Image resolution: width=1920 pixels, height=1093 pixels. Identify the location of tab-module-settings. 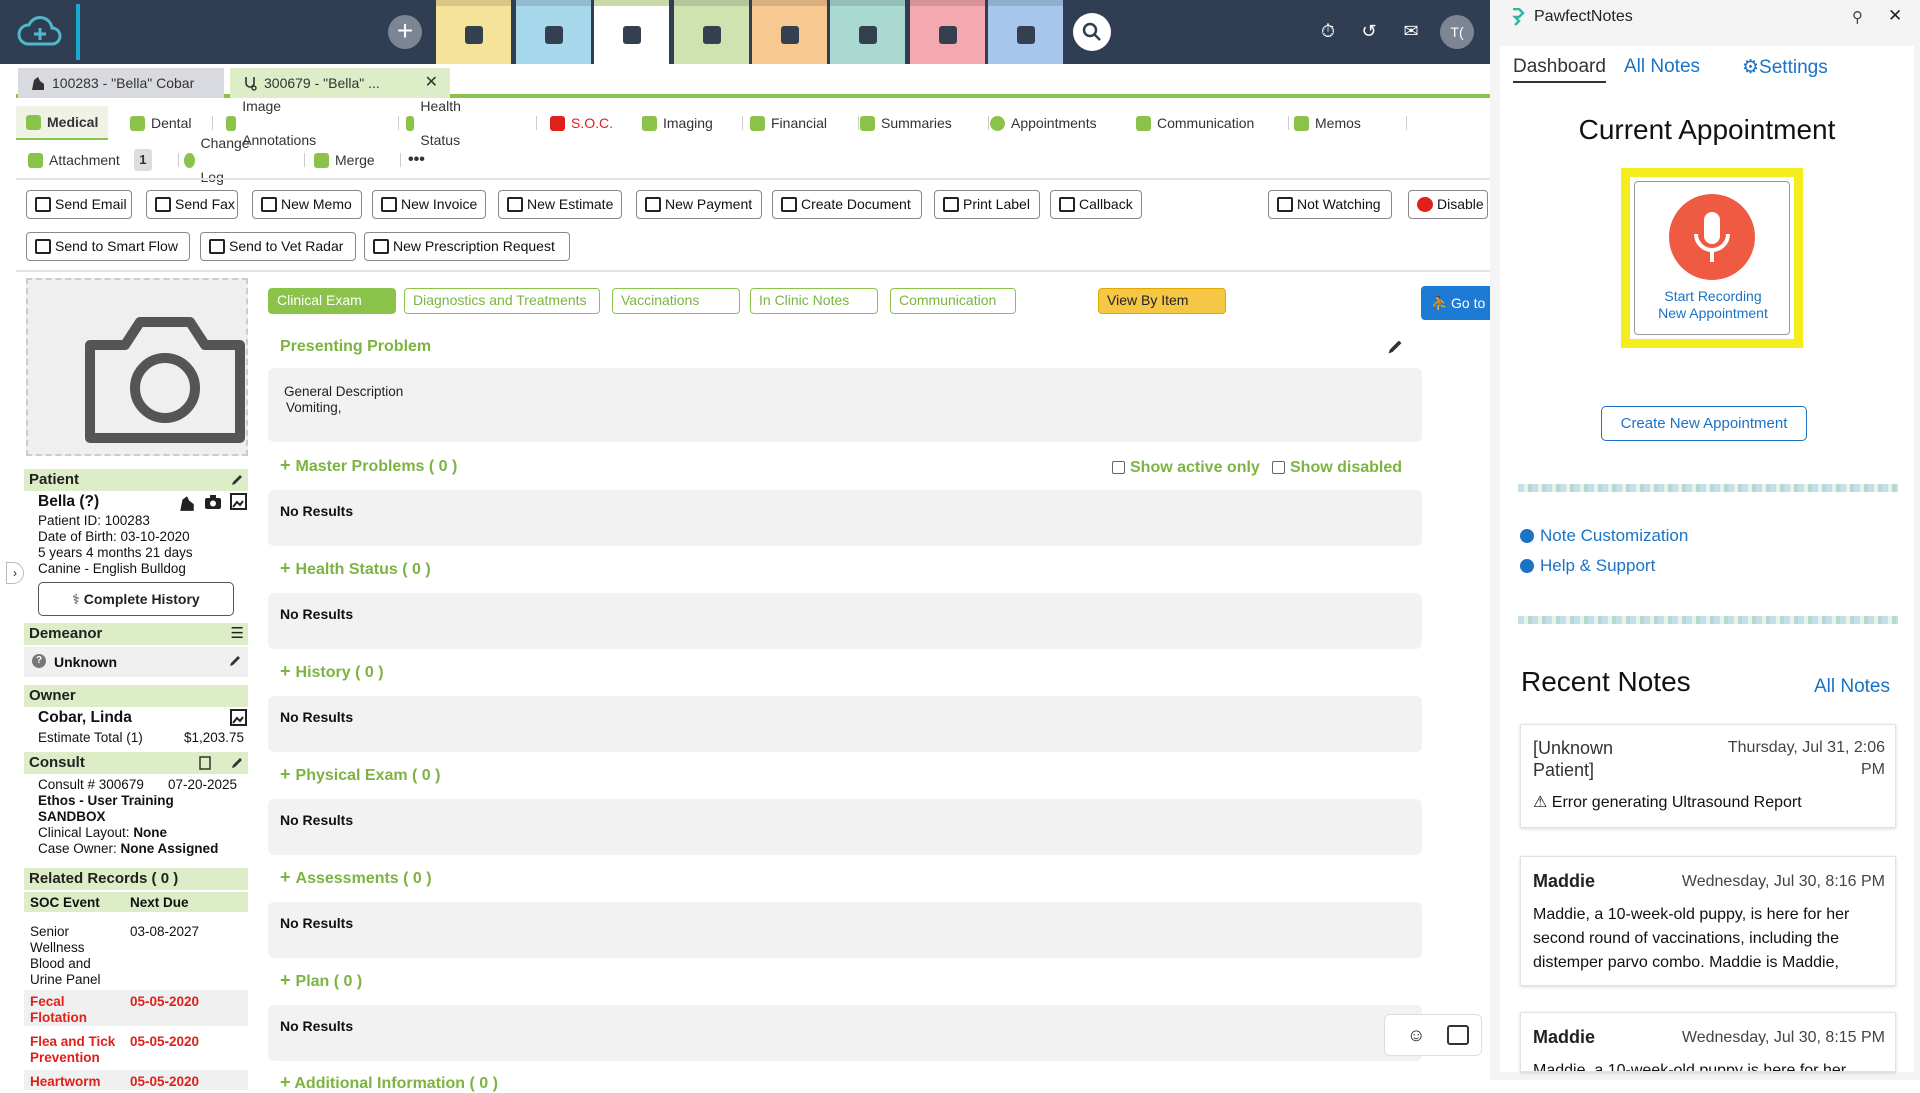
(947, 32).